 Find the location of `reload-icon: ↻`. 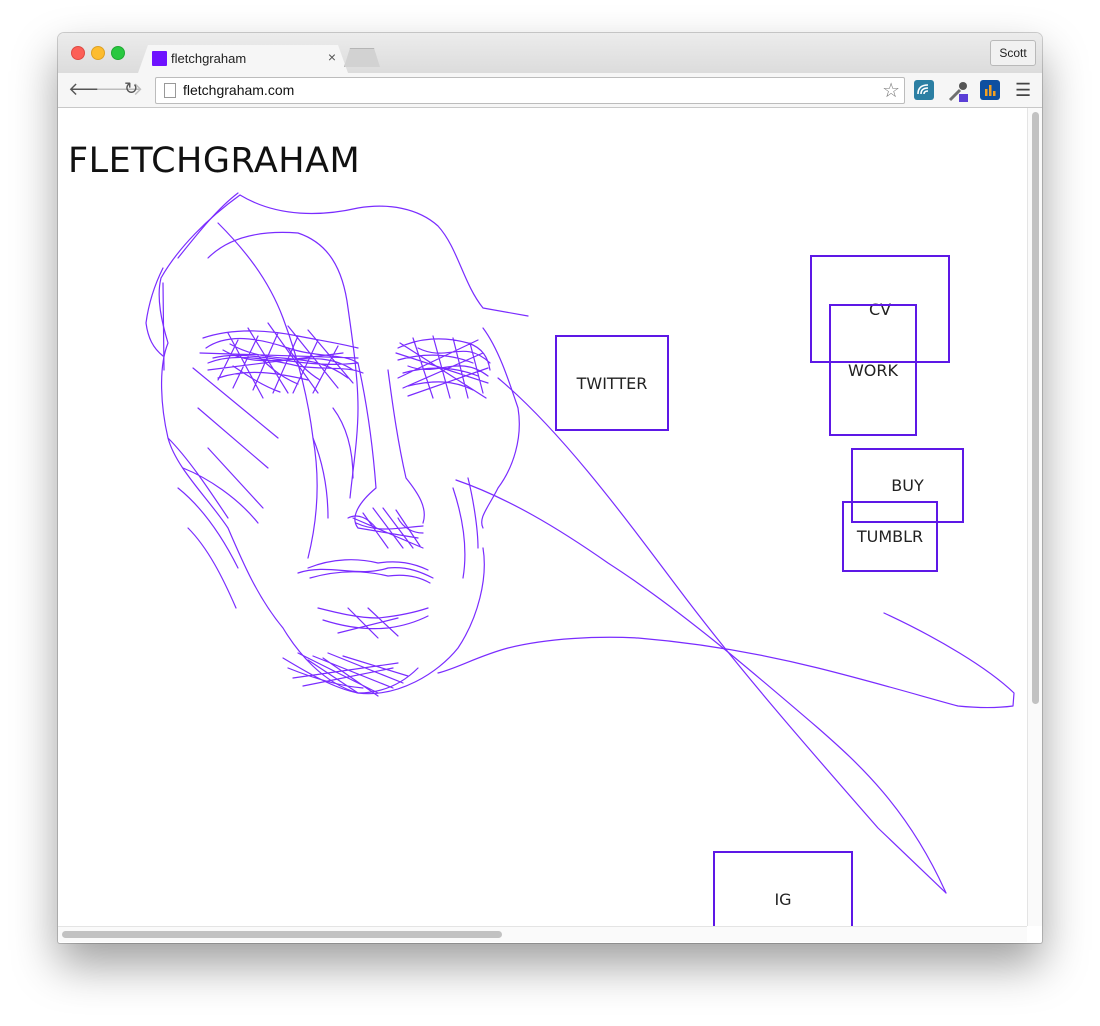

reload-icon: ↻ is located at coordinates (131, 89).